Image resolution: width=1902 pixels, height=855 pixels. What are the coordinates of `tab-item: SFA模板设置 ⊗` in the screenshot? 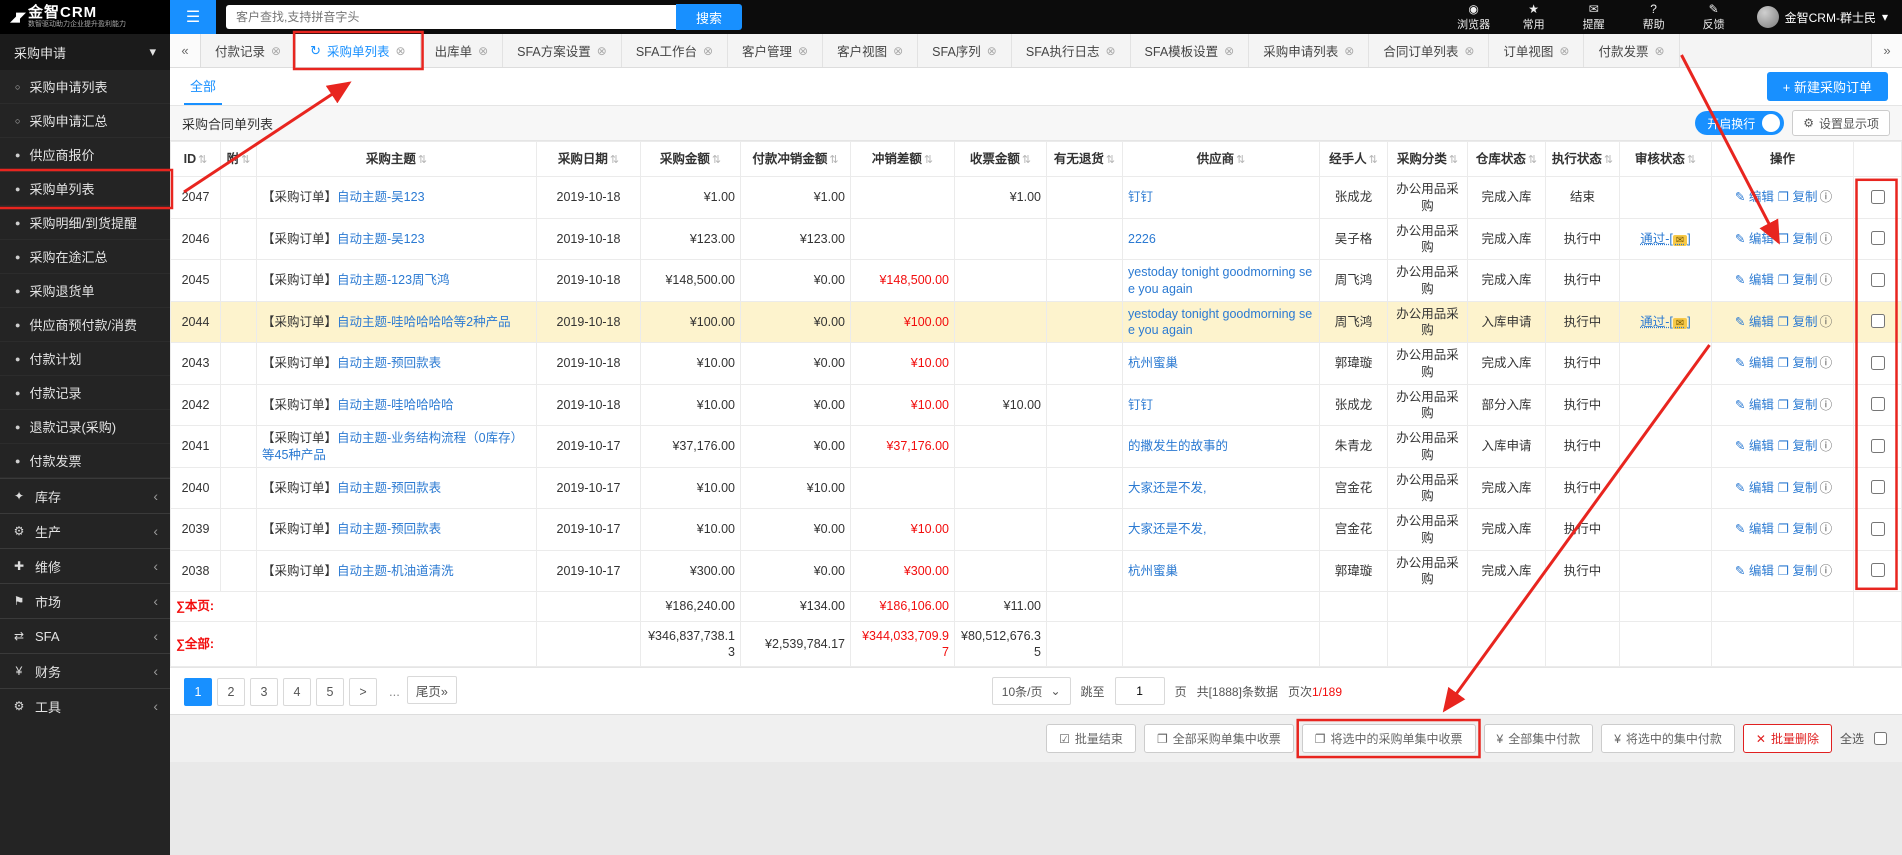 It's located at (1190, 50).